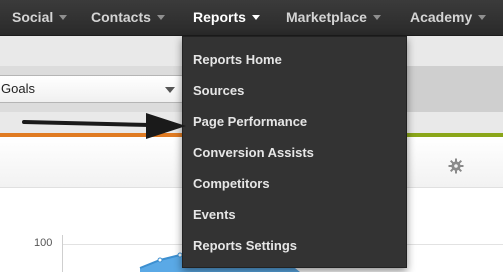  Describe the element at coordinates (456, 166) in the screenshot. I see `gear-icon` at that location.